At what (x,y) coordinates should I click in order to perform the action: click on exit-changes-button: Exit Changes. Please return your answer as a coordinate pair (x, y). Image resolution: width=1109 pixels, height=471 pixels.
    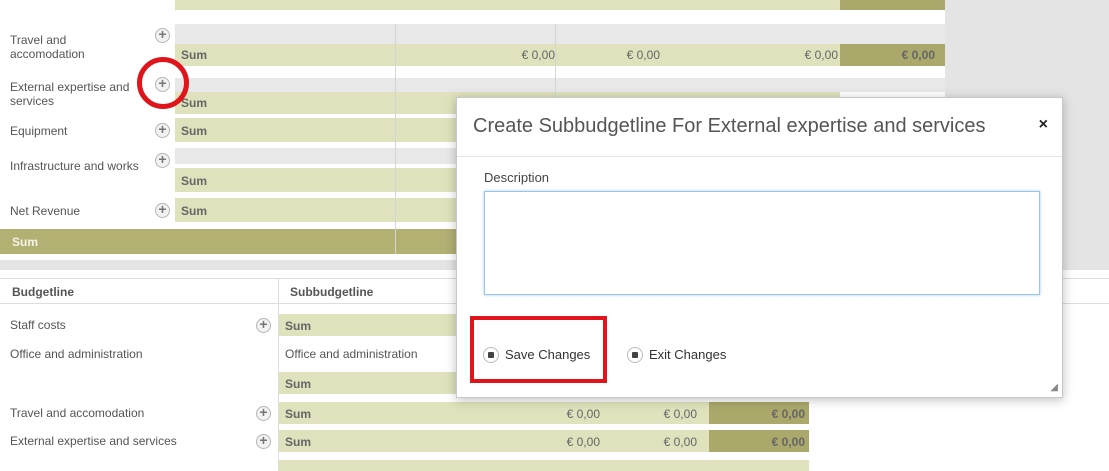
    Looking at the image, I should click on (687, 355).